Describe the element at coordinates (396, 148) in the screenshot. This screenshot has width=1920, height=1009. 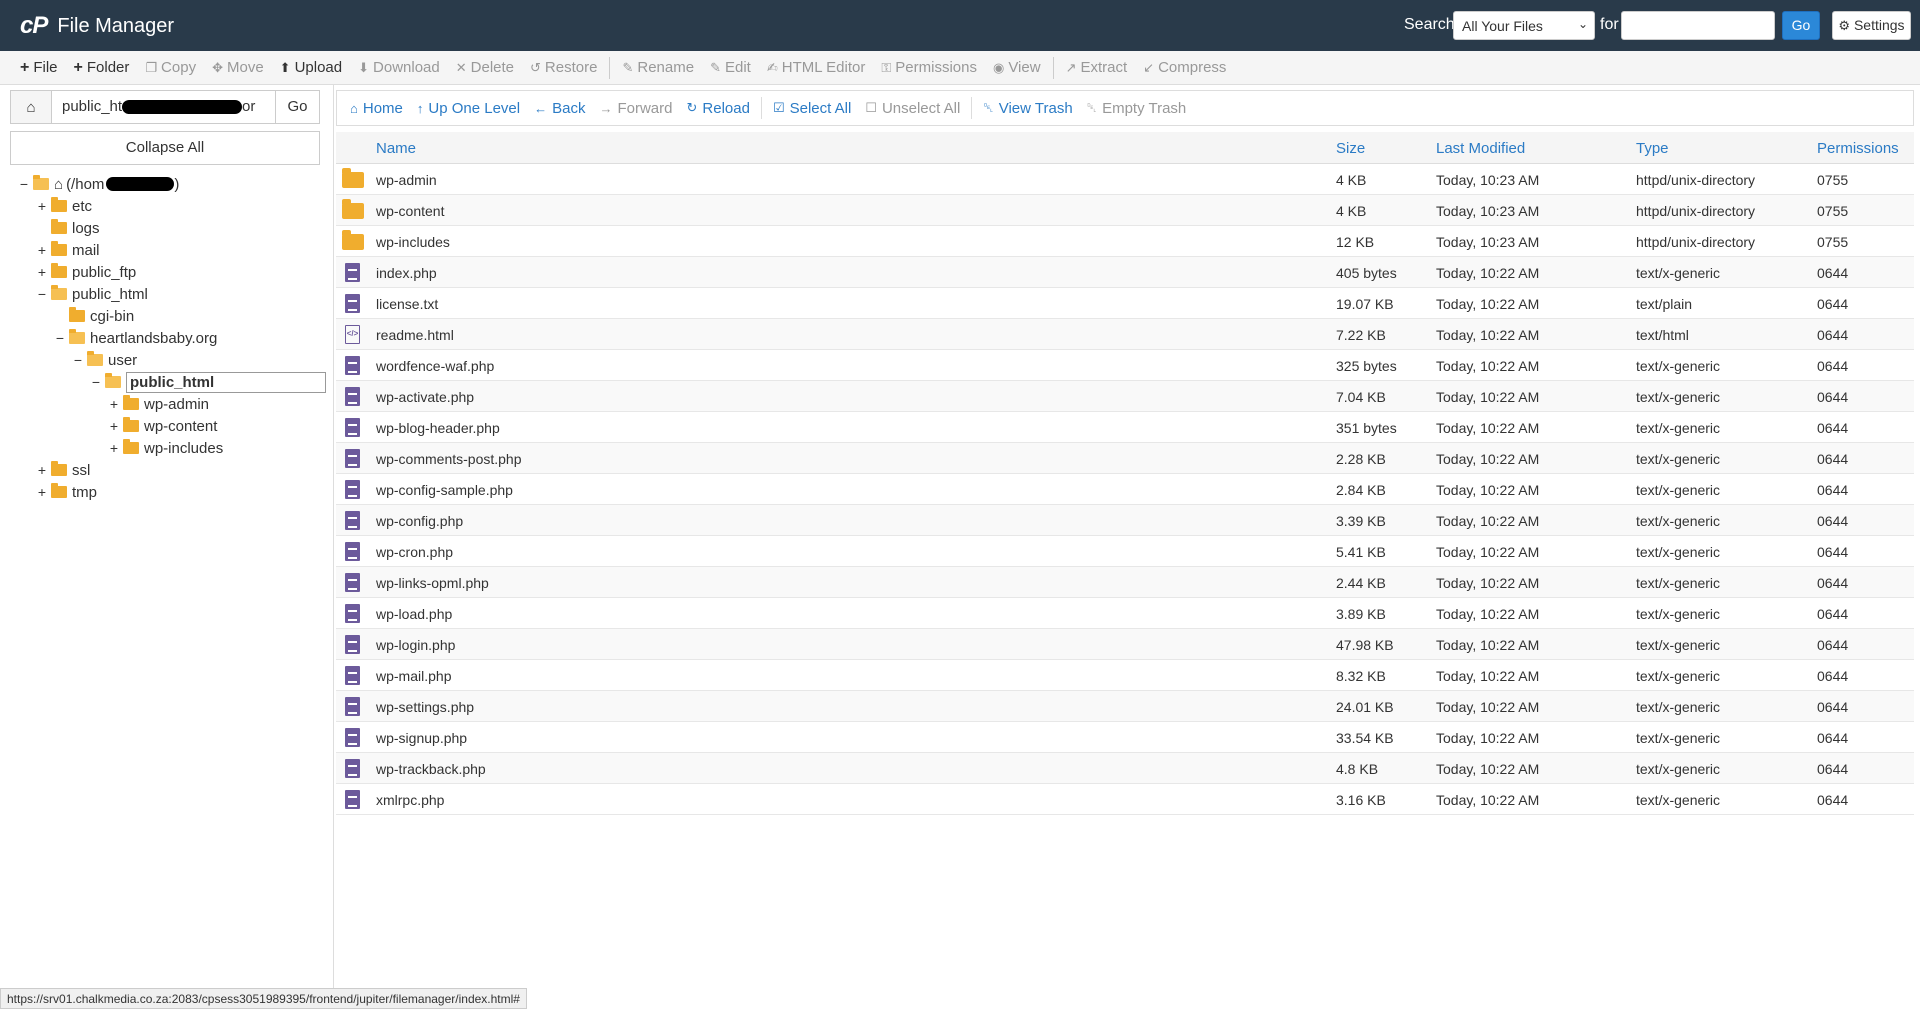
I see `column-name-header: Name` at that location.